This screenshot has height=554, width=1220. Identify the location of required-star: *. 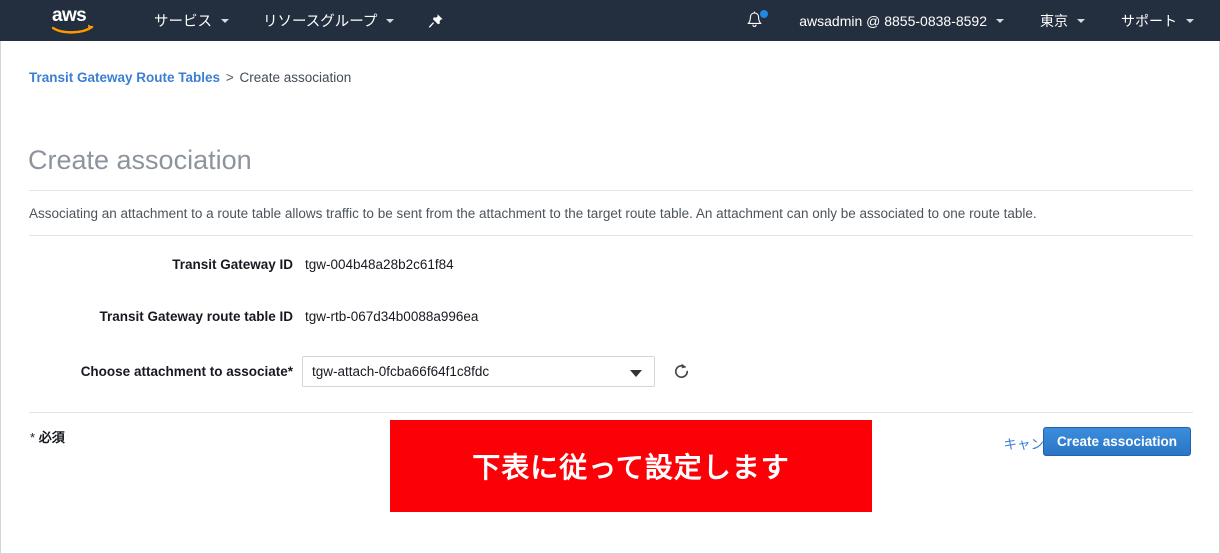
(33, 437).